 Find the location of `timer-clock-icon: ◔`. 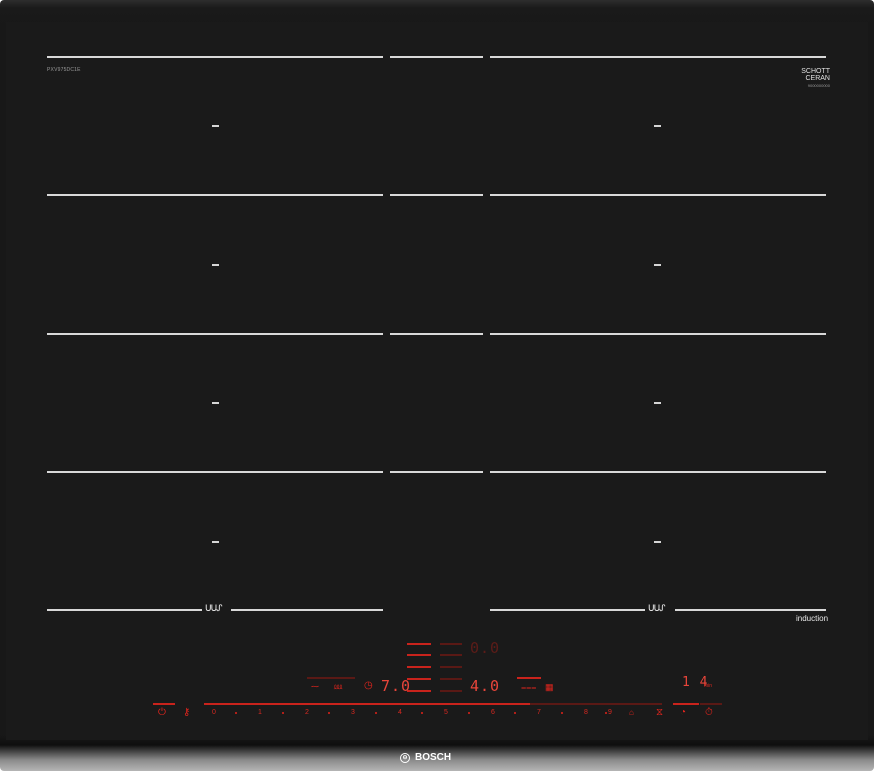

timer-clock-icon: ◔ is located at coordinates (683, 713).